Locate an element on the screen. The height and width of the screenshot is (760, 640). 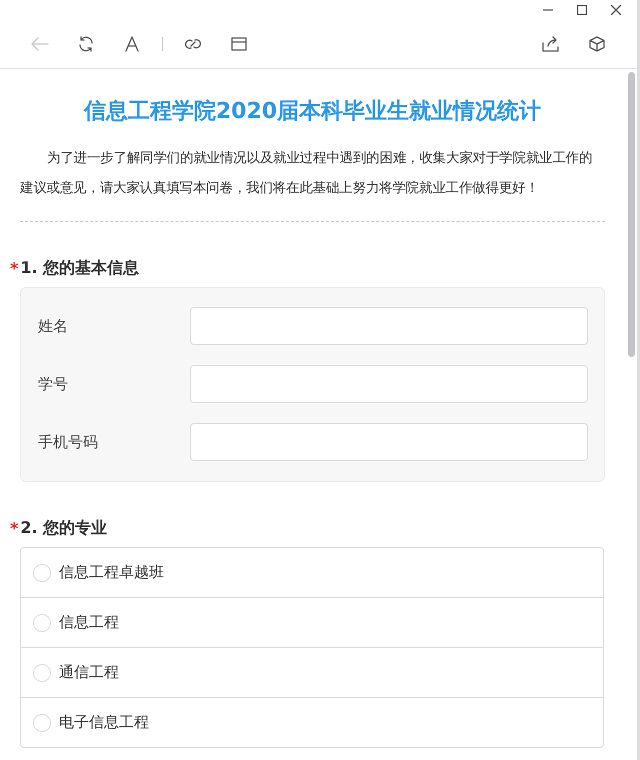
field-label: 学号 is located at coordinates (53, 384).